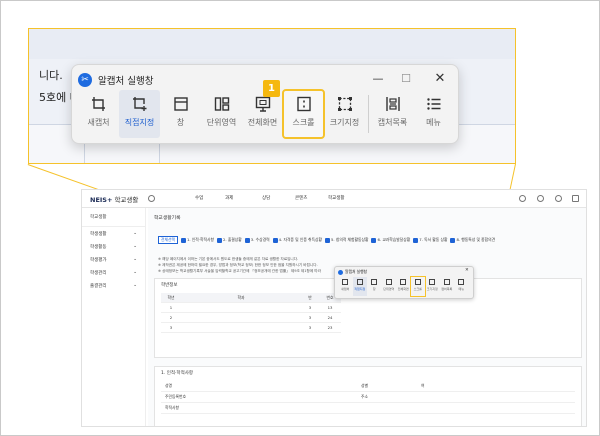 Image resolution: width=600 pixels, height=436 pixels. I want to click on alcapture-logo-icon, so click(340, 272).